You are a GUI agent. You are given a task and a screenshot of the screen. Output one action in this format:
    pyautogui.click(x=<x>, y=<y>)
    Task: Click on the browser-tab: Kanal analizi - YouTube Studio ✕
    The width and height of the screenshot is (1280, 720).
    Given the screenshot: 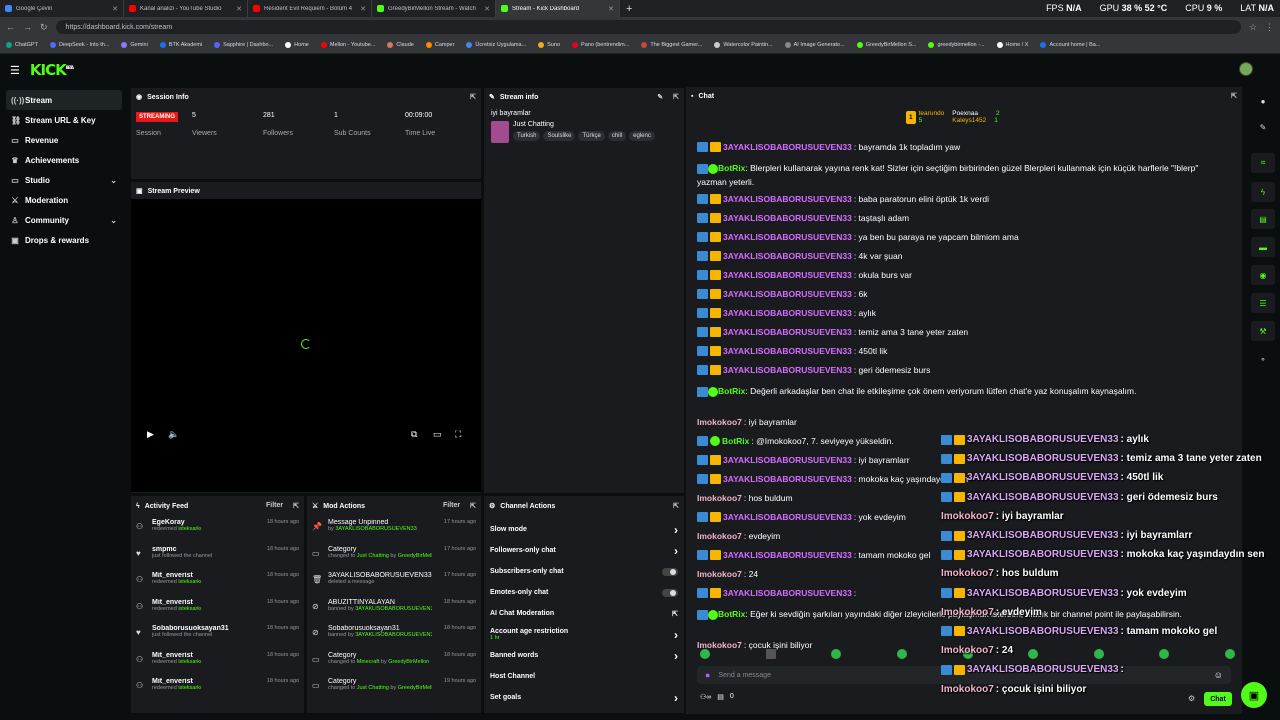 What is the action you would take?
    pyautogui.click(x=186, y=8)
    